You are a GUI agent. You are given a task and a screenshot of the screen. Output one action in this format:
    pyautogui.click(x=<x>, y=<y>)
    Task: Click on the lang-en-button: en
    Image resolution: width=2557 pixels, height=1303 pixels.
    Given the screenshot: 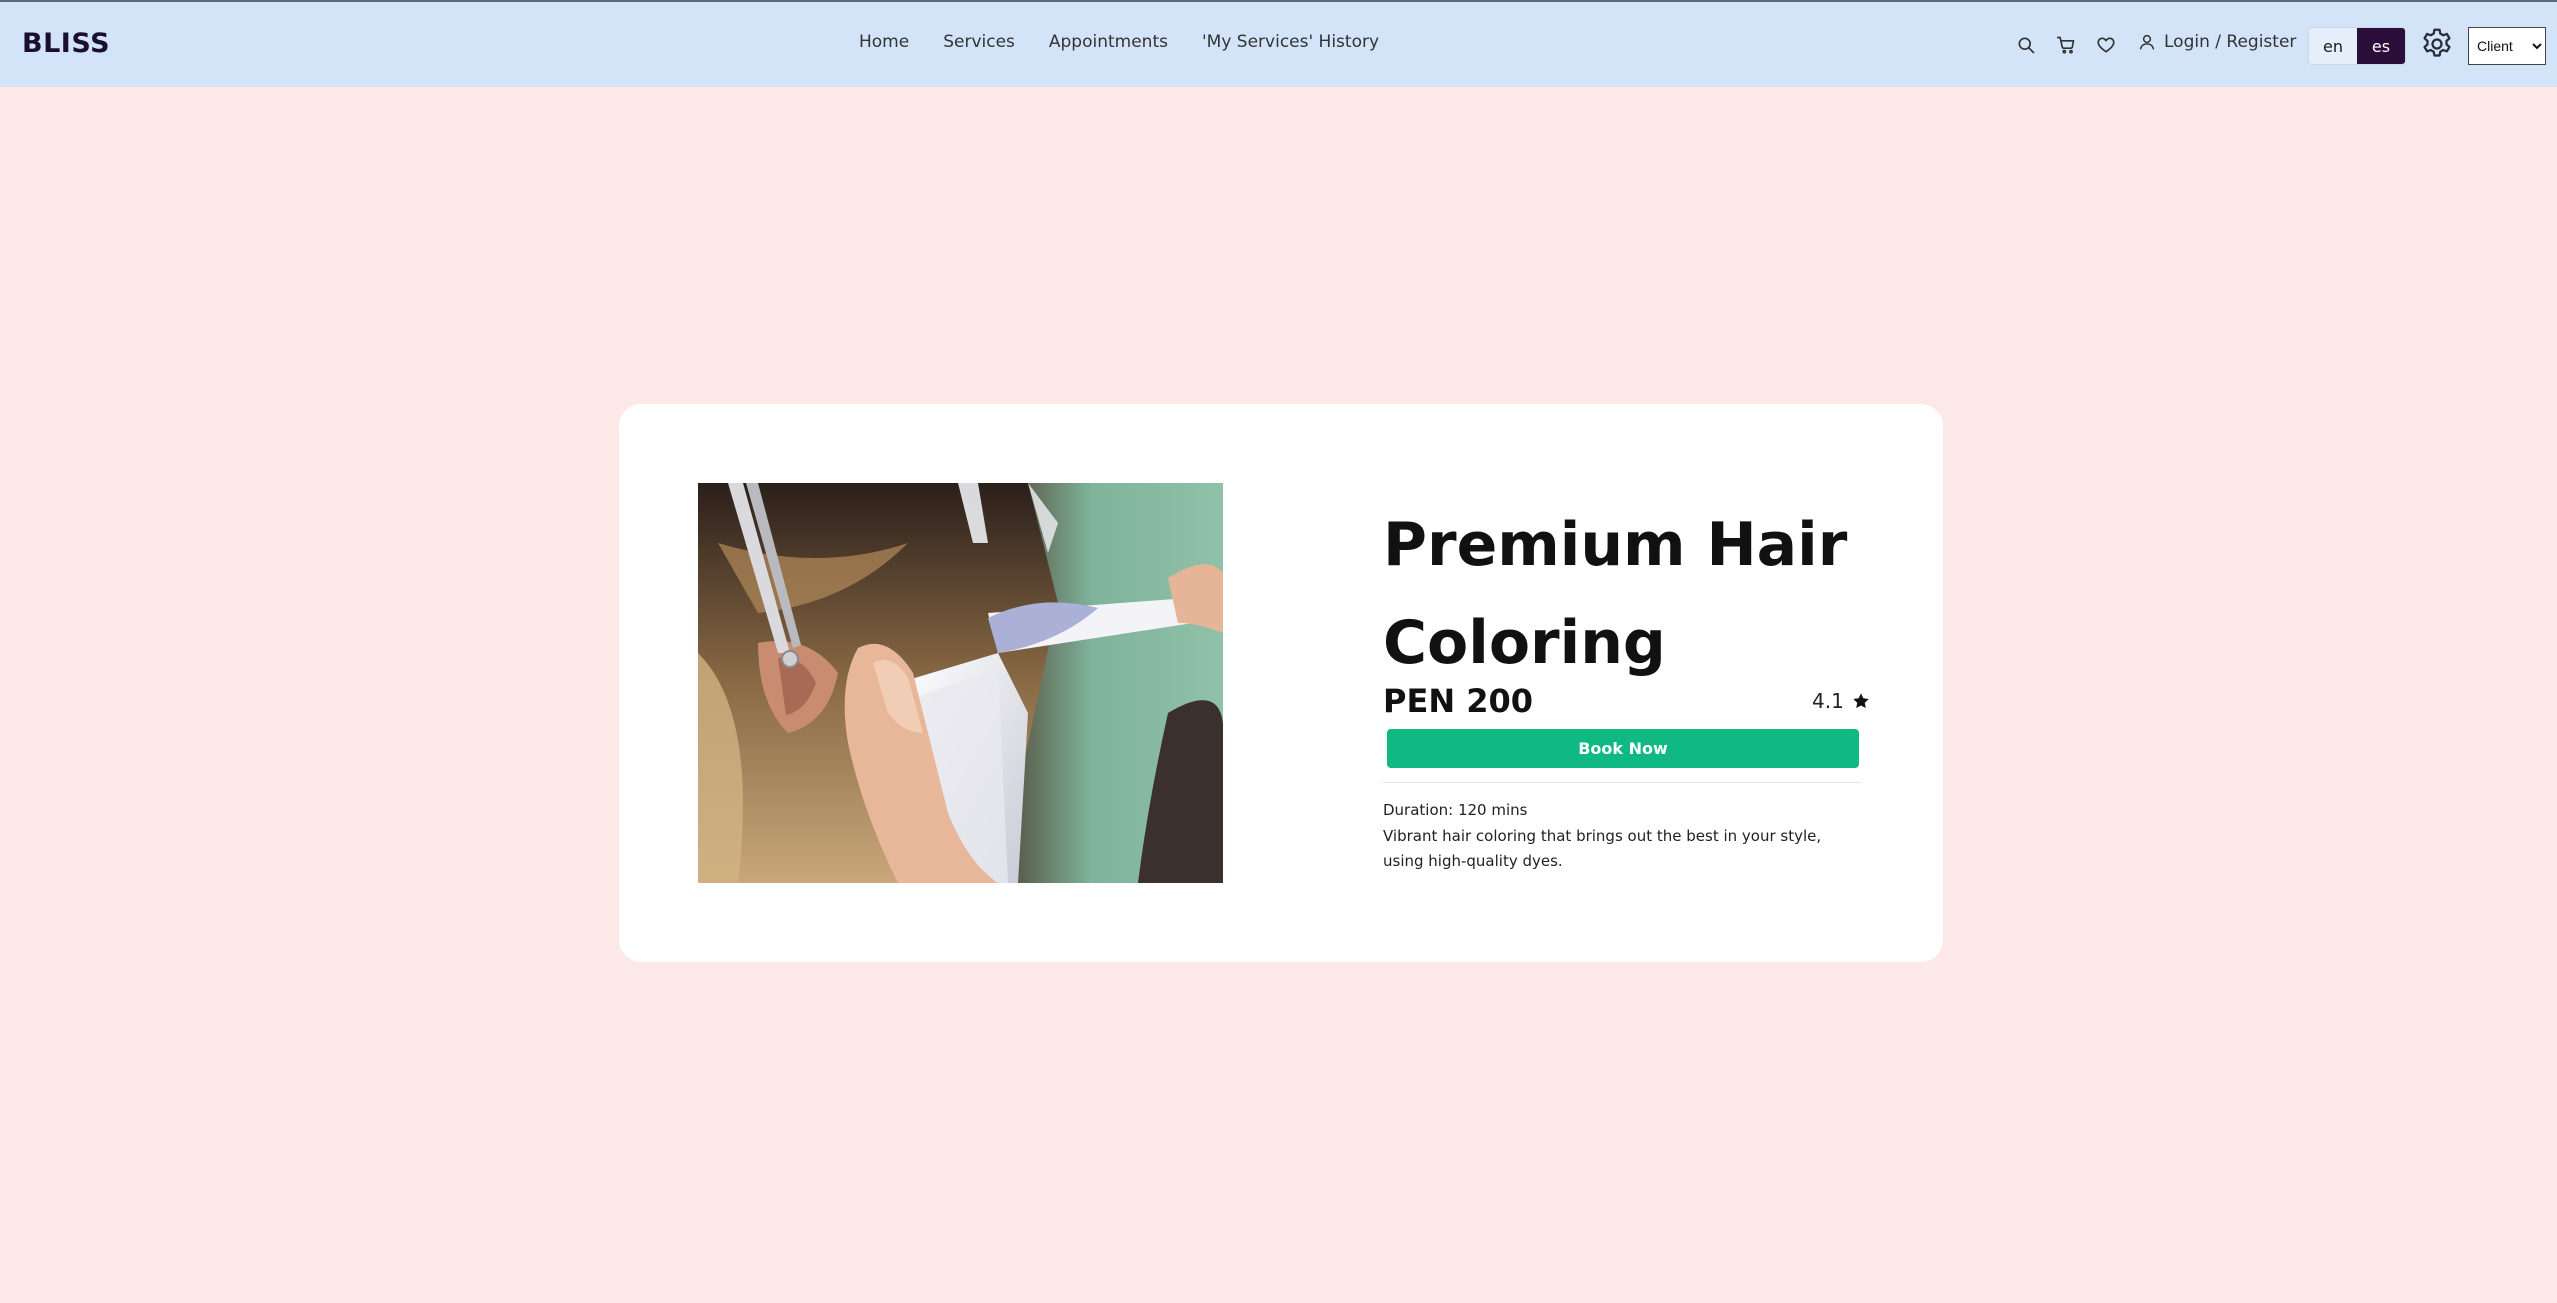 What is the action you would take?
    pyautogui.click(x=2333, y=46)
    